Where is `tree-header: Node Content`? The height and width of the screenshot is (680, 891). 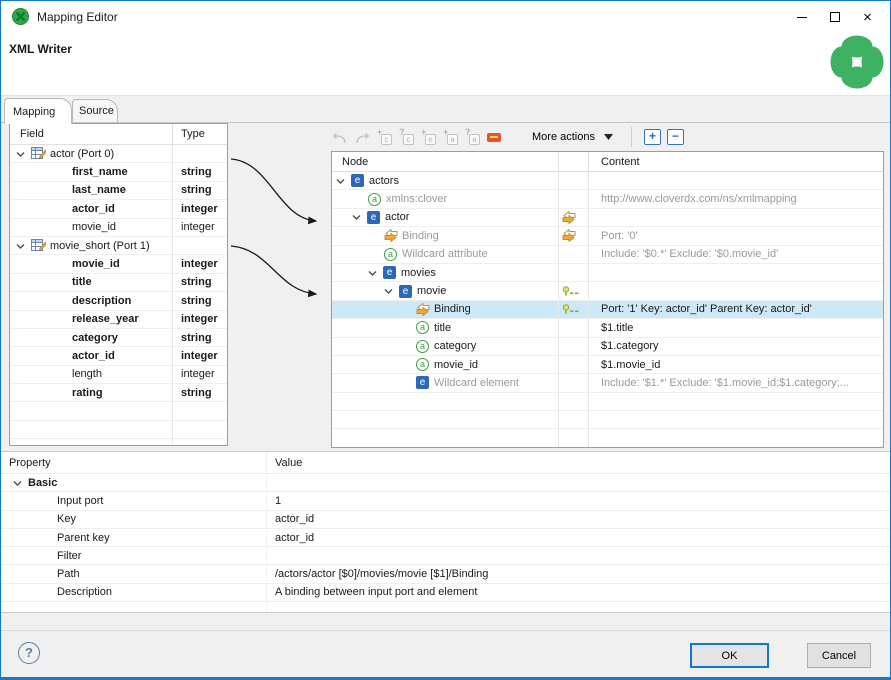 tree-header: Node Content is located at coordinates (607, 162).